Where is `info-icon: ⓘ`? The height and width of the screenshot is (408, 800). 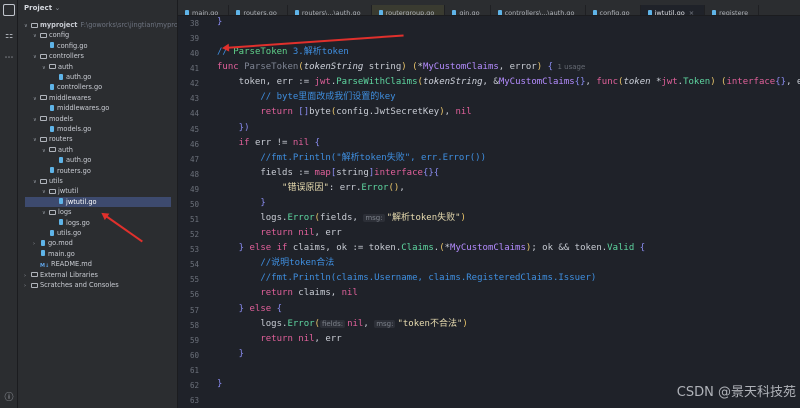 info-icon: ⓘ is located at coordinates (9, 398).